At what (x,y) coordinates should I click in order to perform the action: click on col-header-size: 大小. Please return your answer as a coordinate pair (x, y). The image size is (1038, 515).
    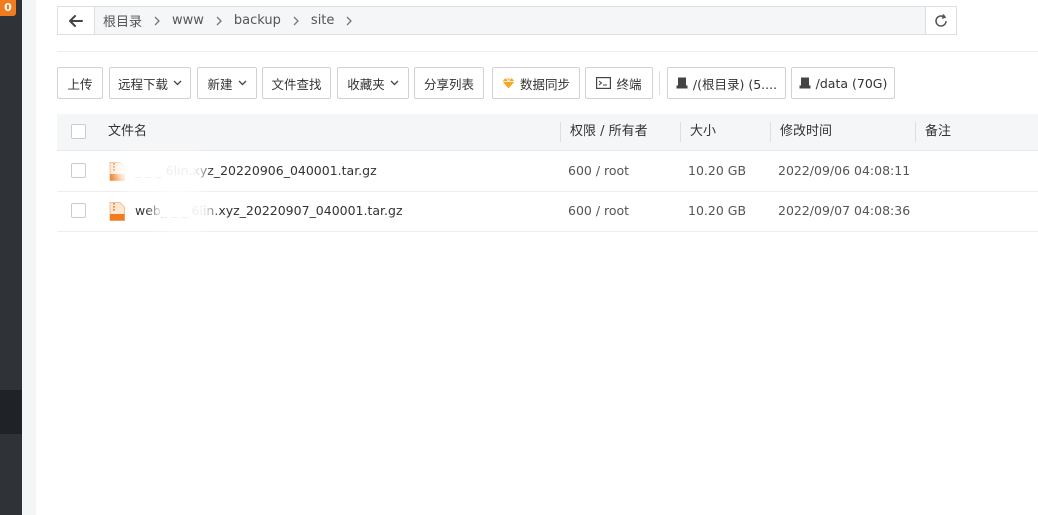
    Looking at the image, I should click on (703, 132).